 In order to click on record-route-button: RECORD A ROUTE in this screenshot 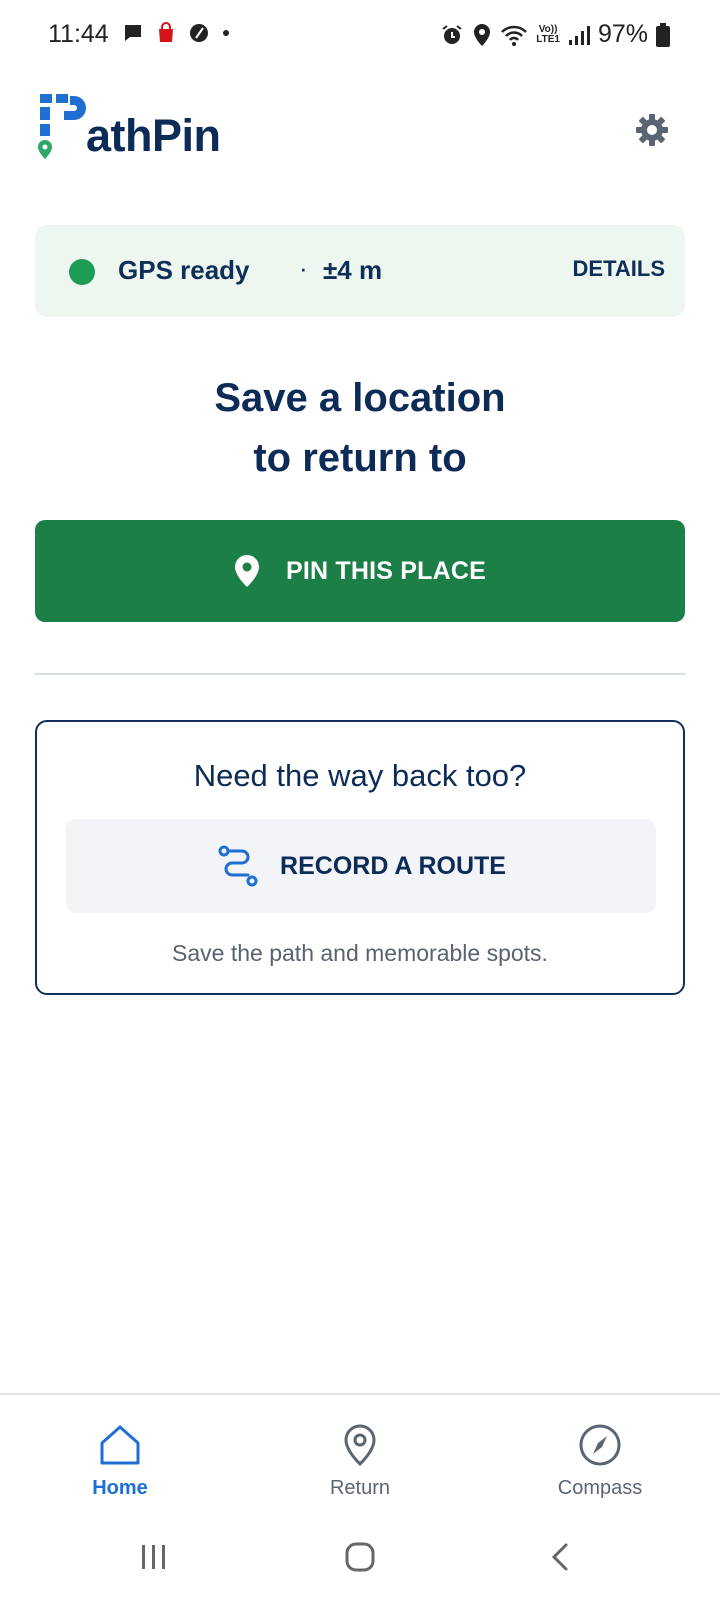, I will do `click(361, 866)`.